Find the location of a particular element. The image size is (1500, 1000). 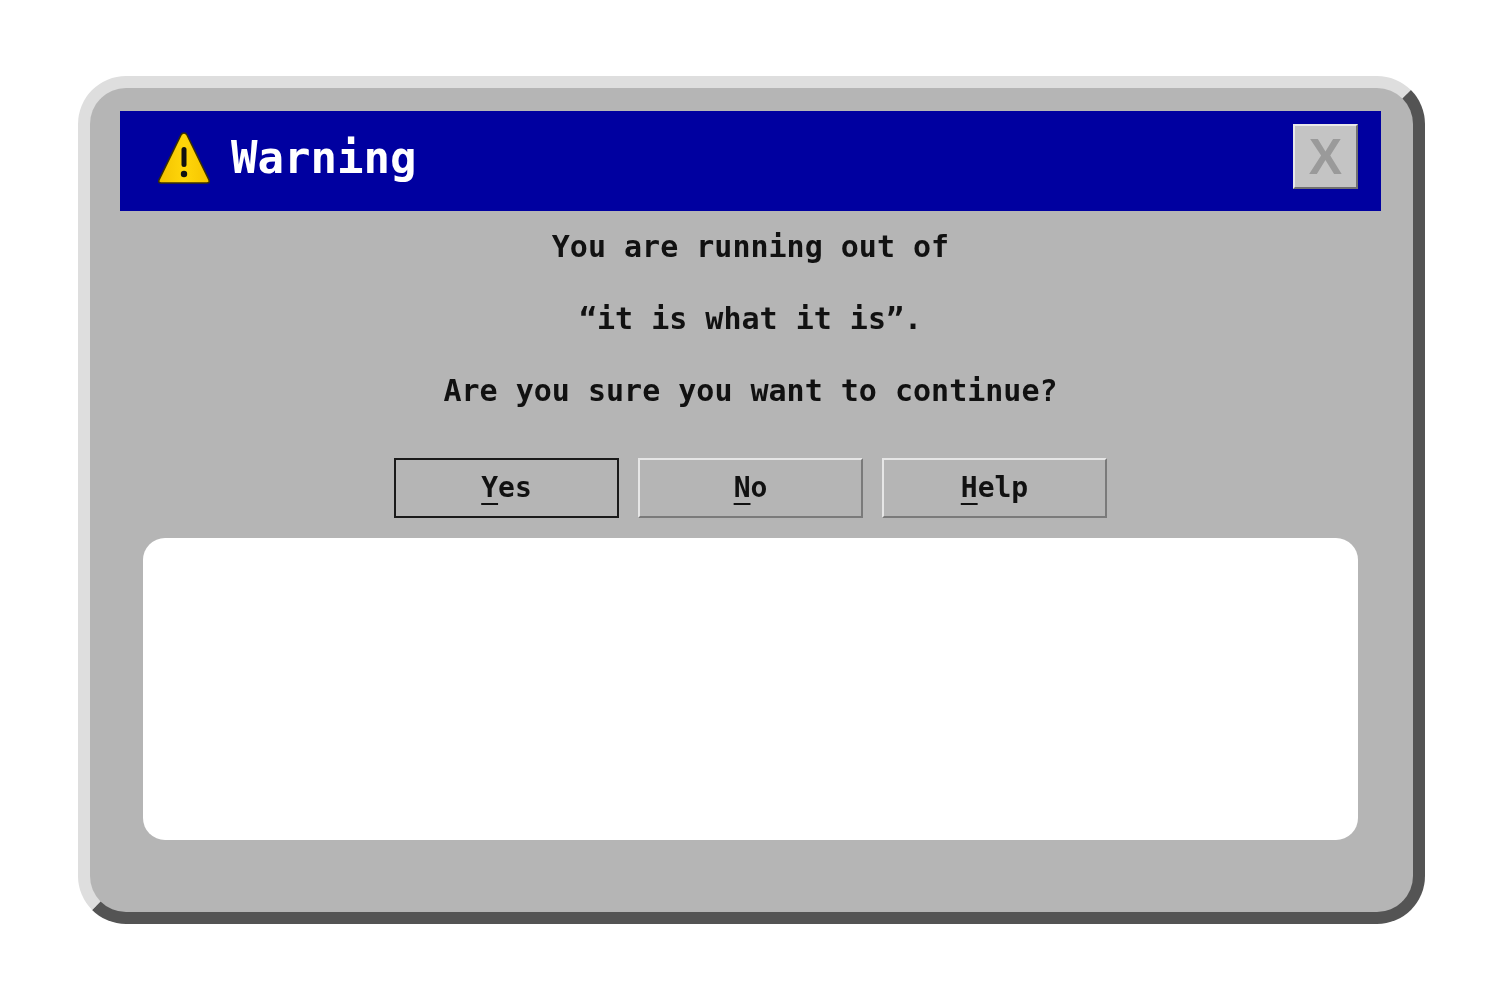

dialog-button: Yes is located at coordinates (506, 488).